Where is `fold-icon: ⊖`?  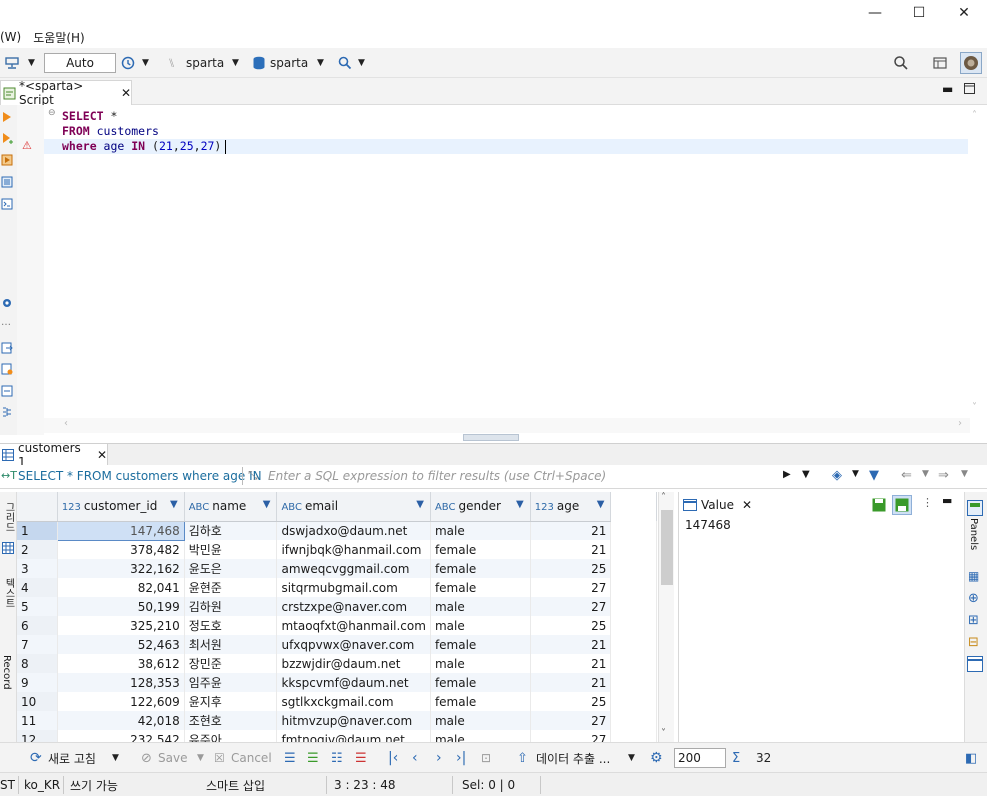 fold-icon: ⊖ is located at coordinates (52, 113).